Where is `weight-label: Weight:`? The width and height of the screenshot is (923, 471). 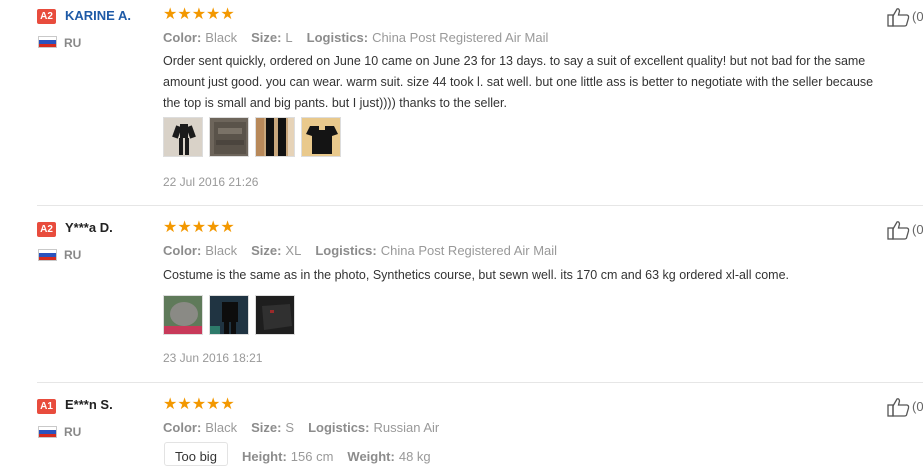
weight-label: Weight: is located at coordinates (371, 456).